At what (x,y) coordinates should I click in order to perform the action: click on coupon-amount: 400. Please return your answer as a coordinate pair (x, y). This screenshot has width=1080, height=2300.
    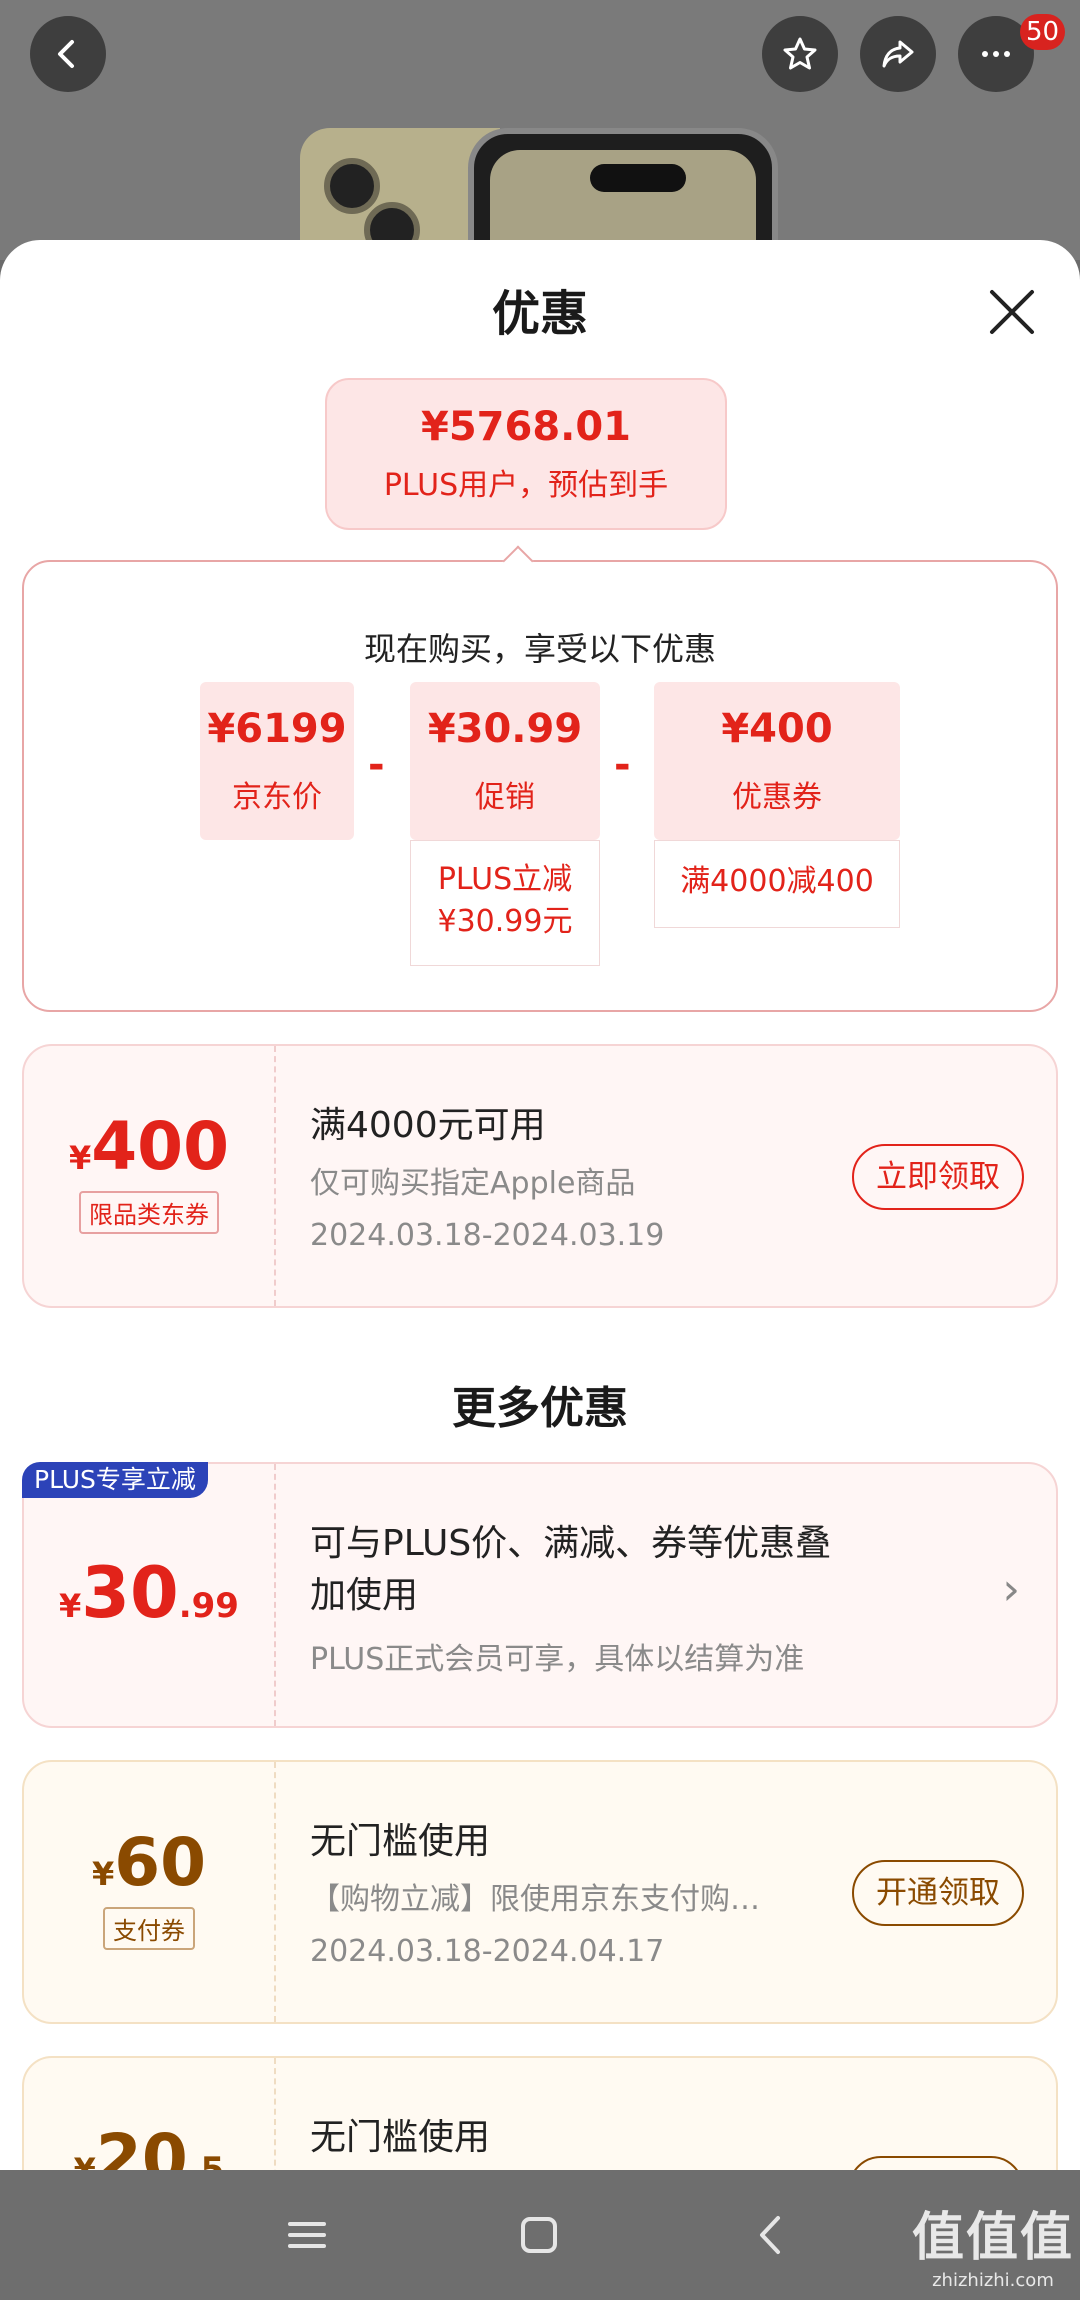
    Looking at the image, I should click on (160, 1146).